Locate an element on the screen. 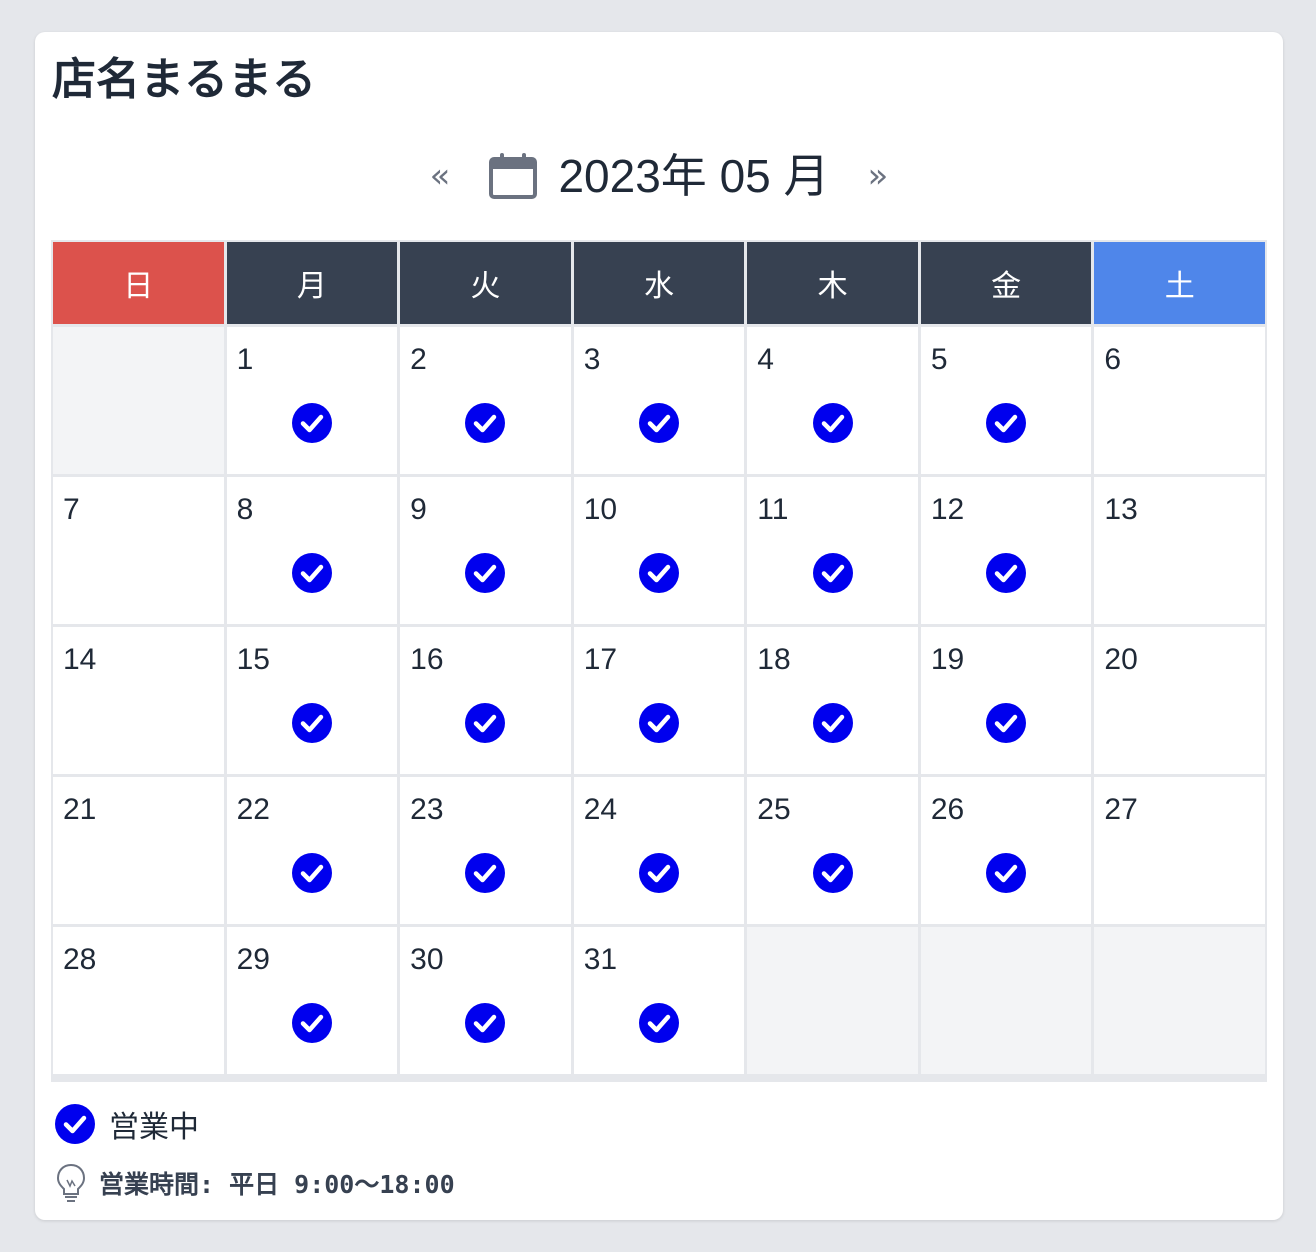 The image size is (1316, 1252). day-number: 17 is located at coordinates (600, 659).